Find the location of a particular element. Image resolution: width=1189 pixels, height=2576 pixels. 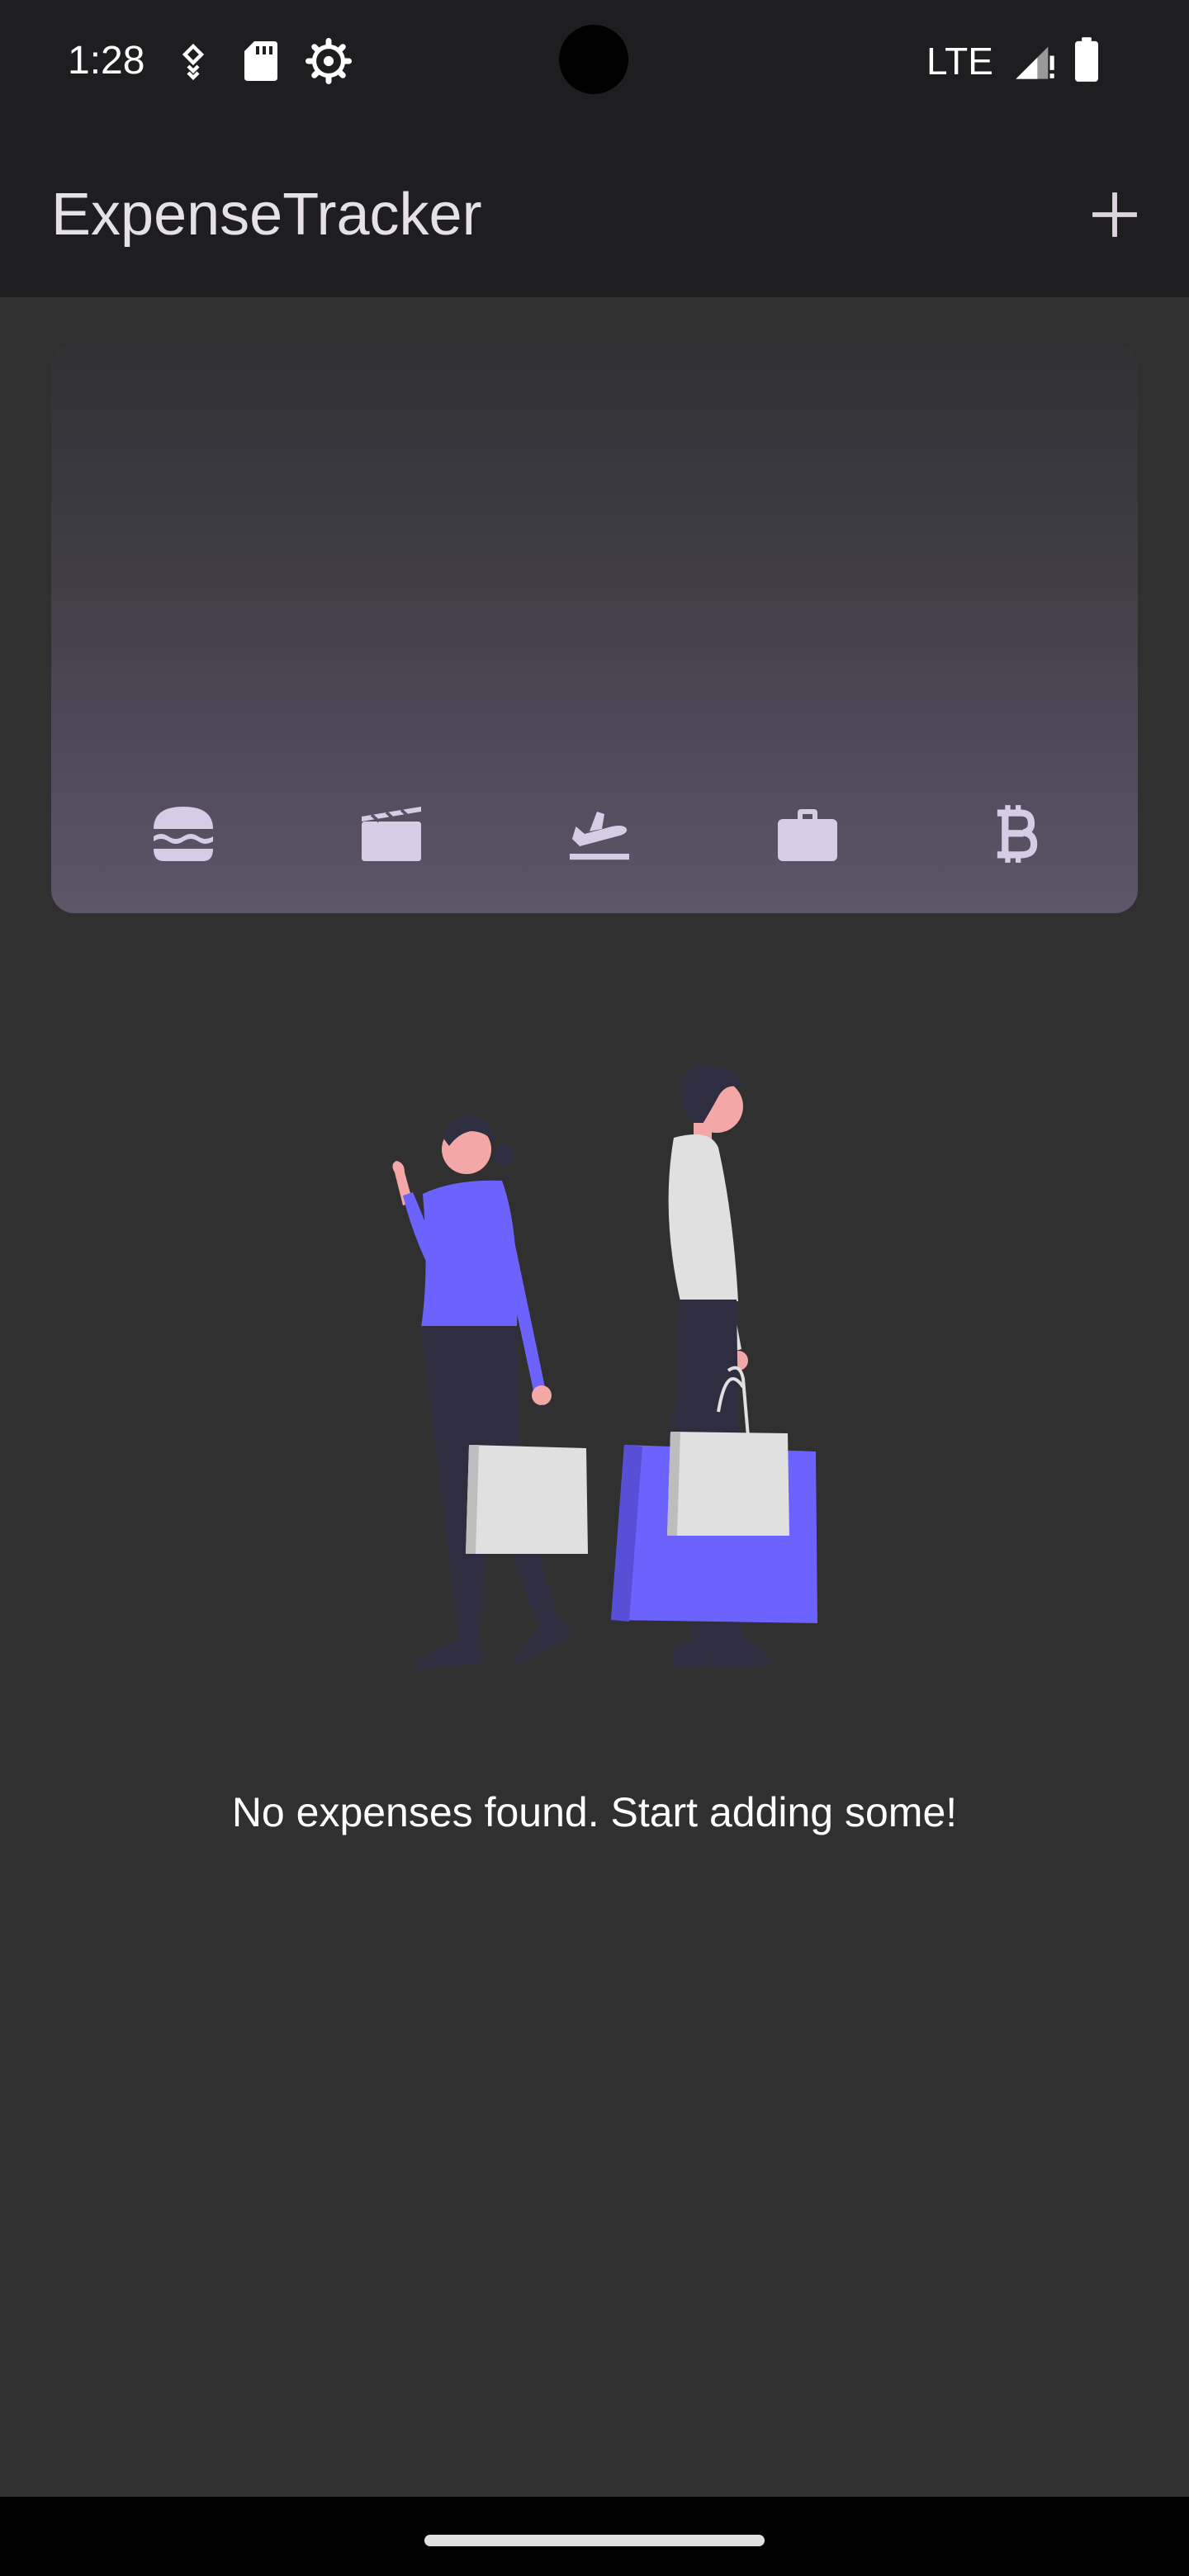

status-bar: 1:28 LTE is located at coordinates (594, 66).